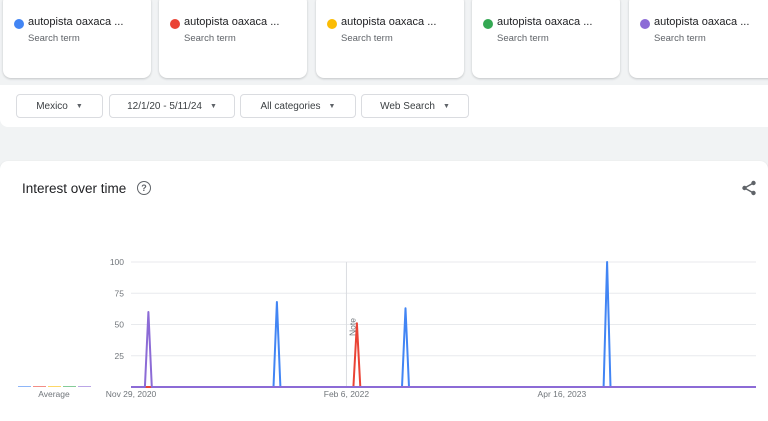  Describe the element at coordinates (407, 106) in the screenshot. I see `property-value: Web Search` at that location.